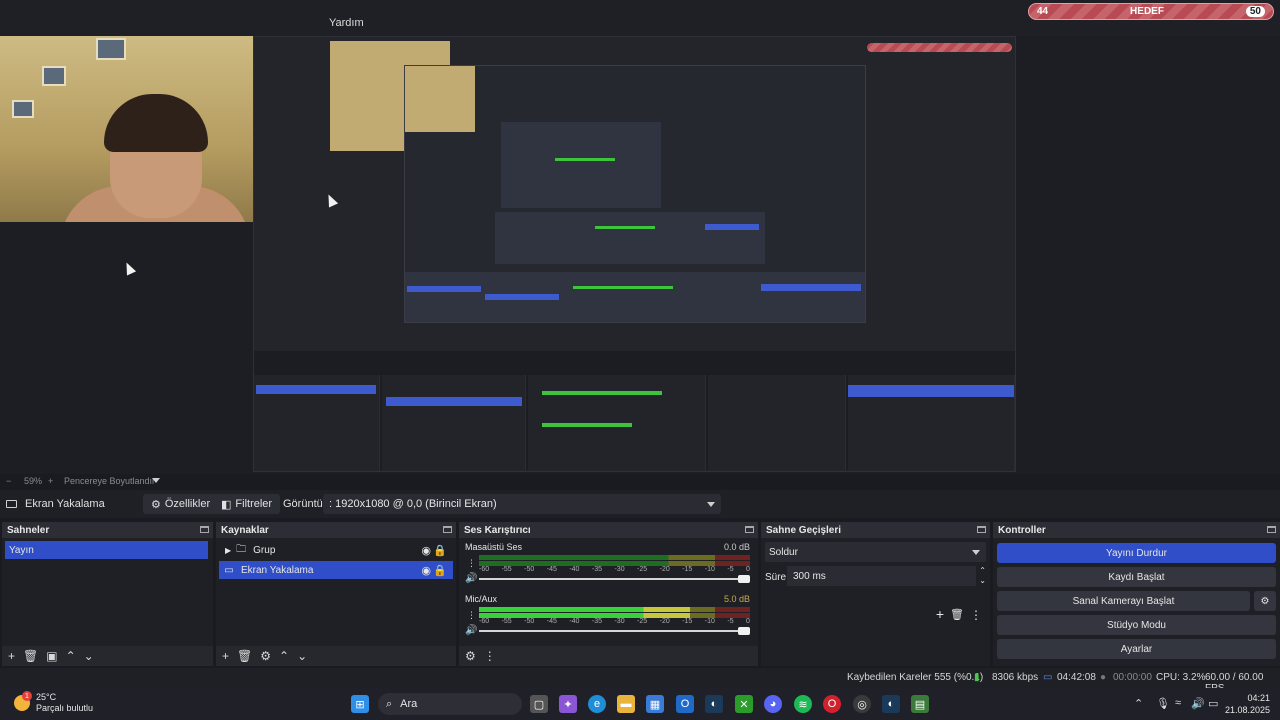 The image size is (1280, 720). Describe the element at coordinates (976, 615) in the screenshot. I see `more-options-icon: ⋮` at that location.